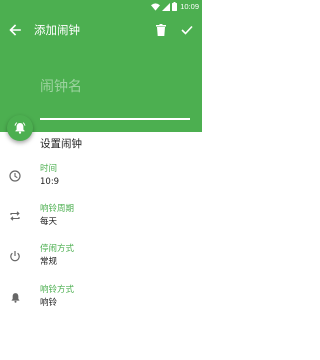  I want to click on page-title: 添加闹钟, so click(57, 30).